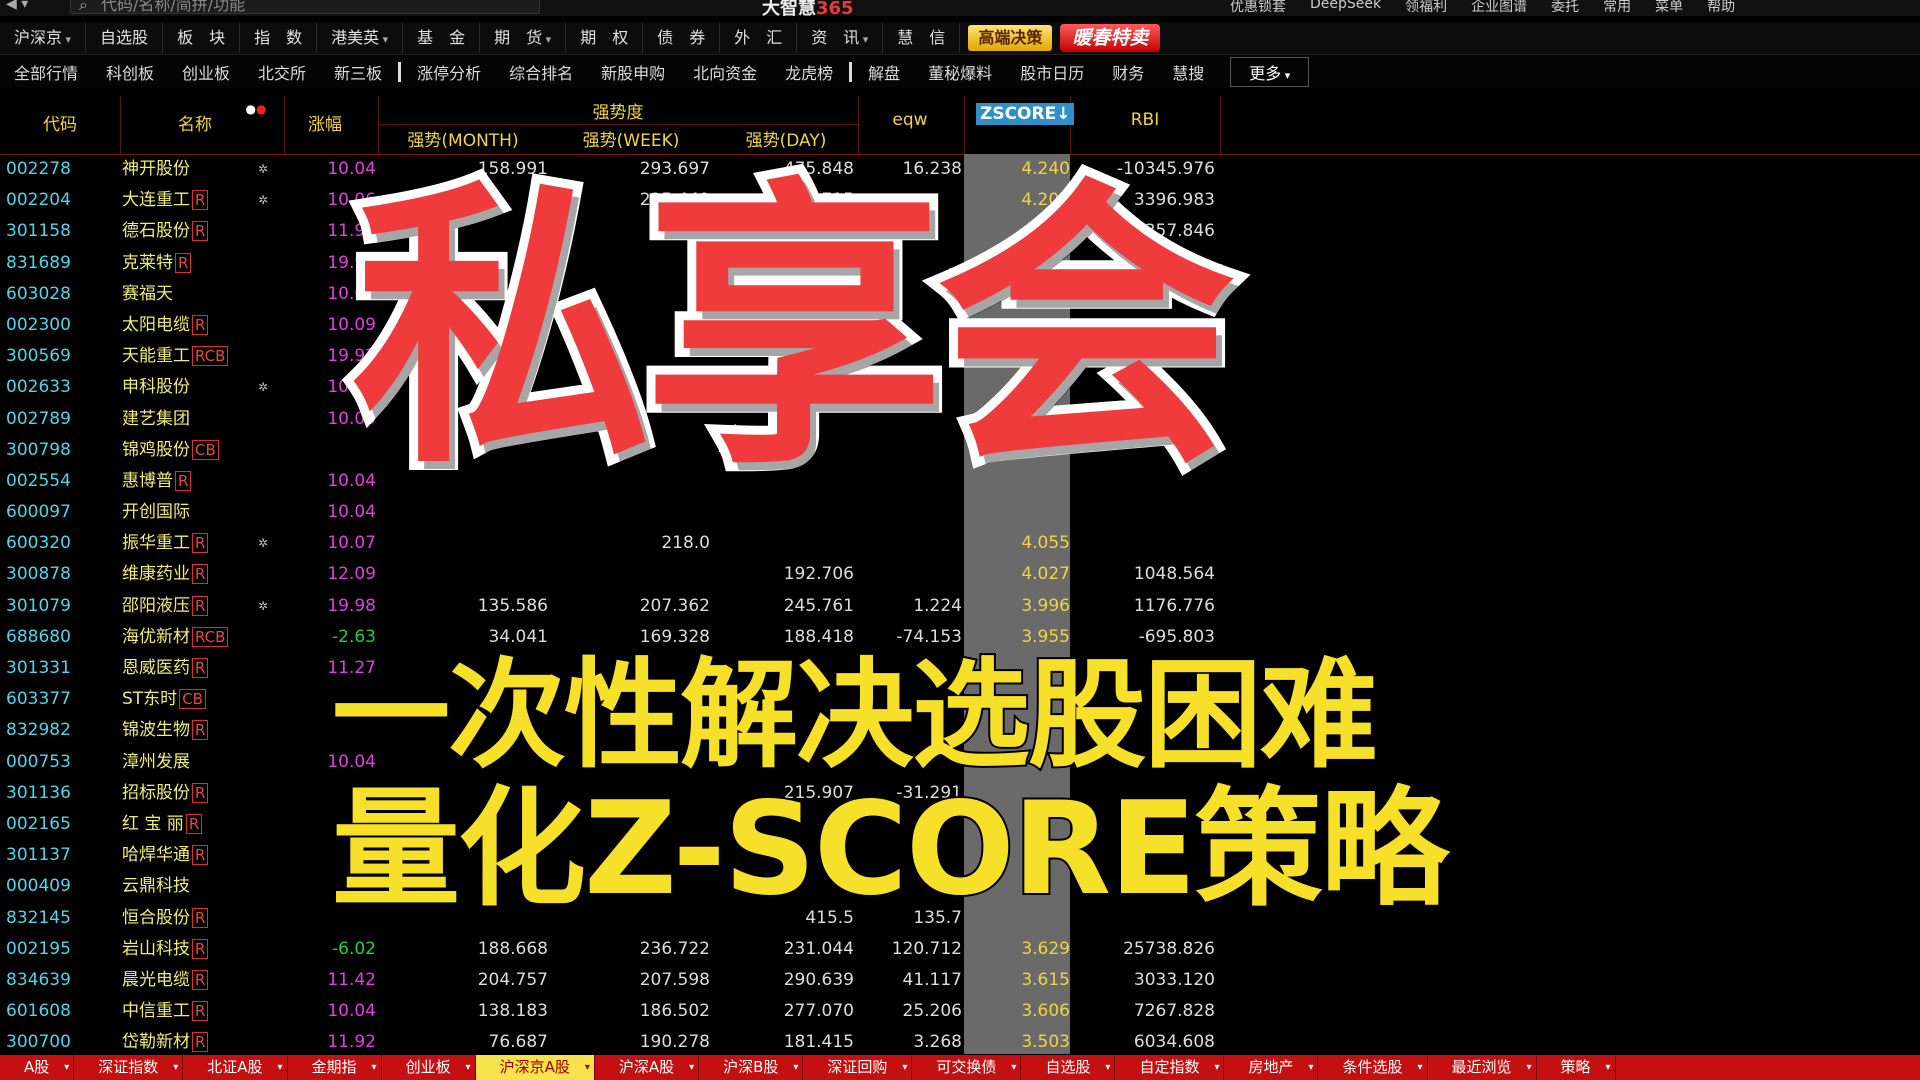 The image size is (1920, 1080). Describe the element at coordinates (150, 699) in the screenshot. I see `stock-name-text: ST东时` at that location.